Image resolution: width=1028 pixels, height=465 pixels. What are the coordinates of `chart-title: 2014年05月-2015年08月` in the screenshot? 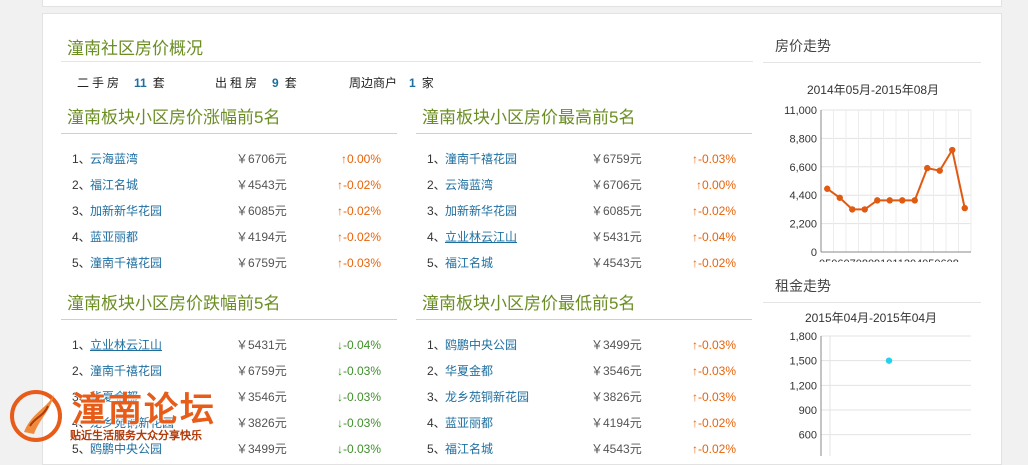 It's located at (873, 90).